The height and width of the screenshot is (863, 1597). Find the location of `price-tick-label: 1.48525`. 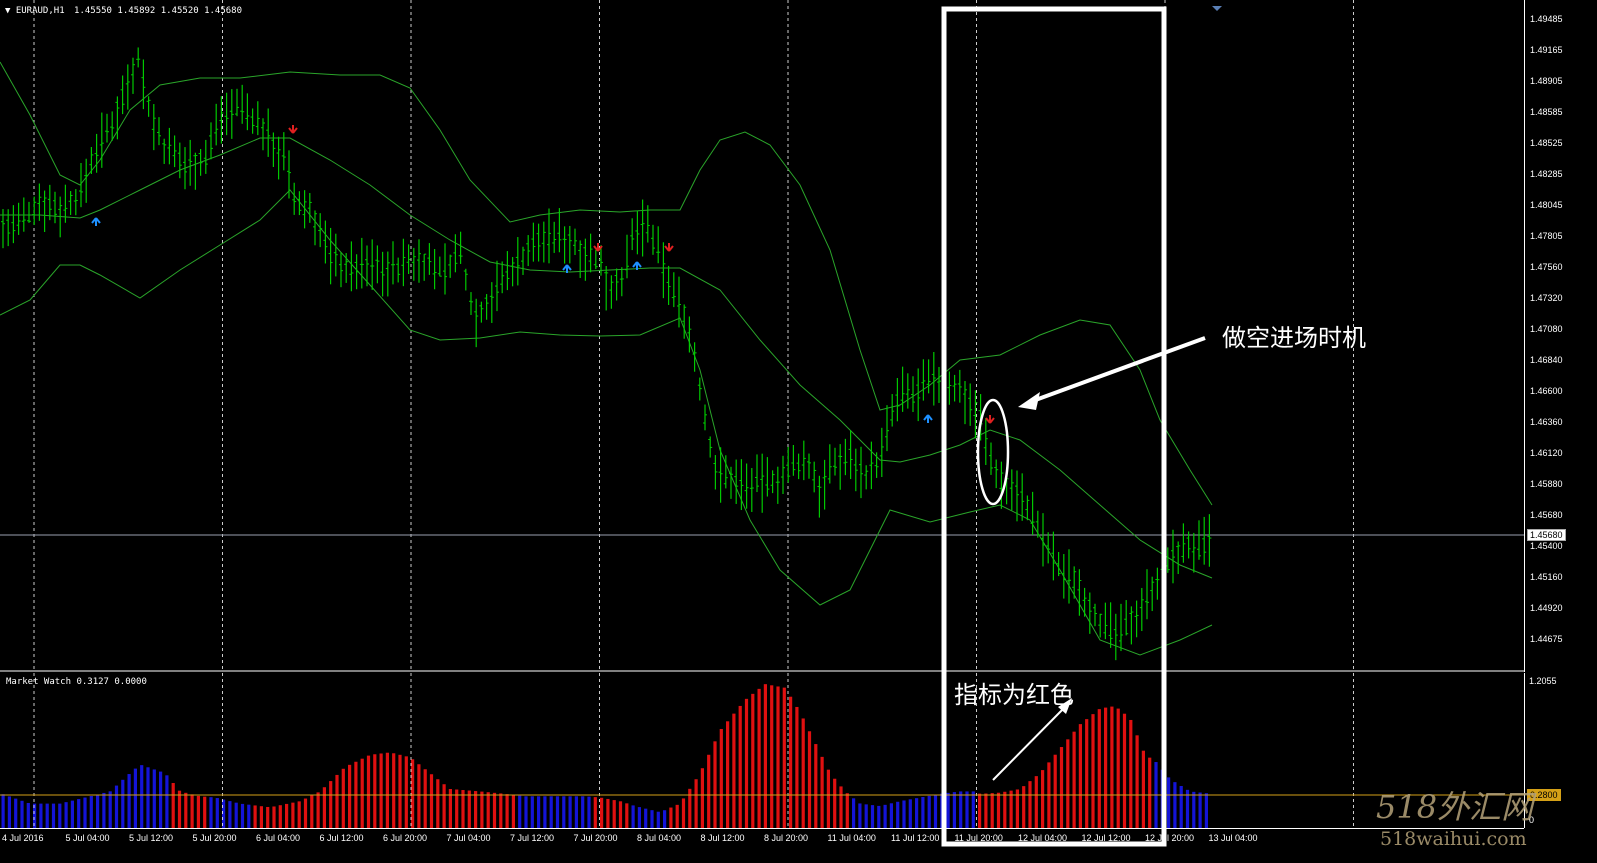

price-tick-label: 1.48525 is located at coordinates (1546, 143).